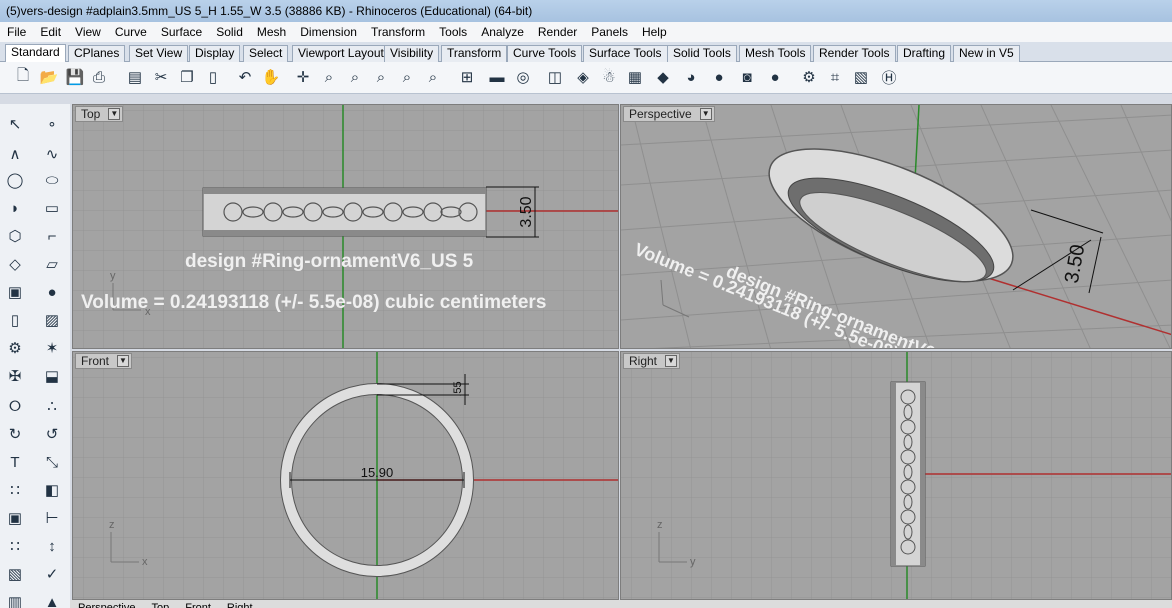 The width and height of the screenshot is (1172, 608). Describe the element at coordinates (23, 77) in the screenshot. I see `new-icon: 🗋` at that location.